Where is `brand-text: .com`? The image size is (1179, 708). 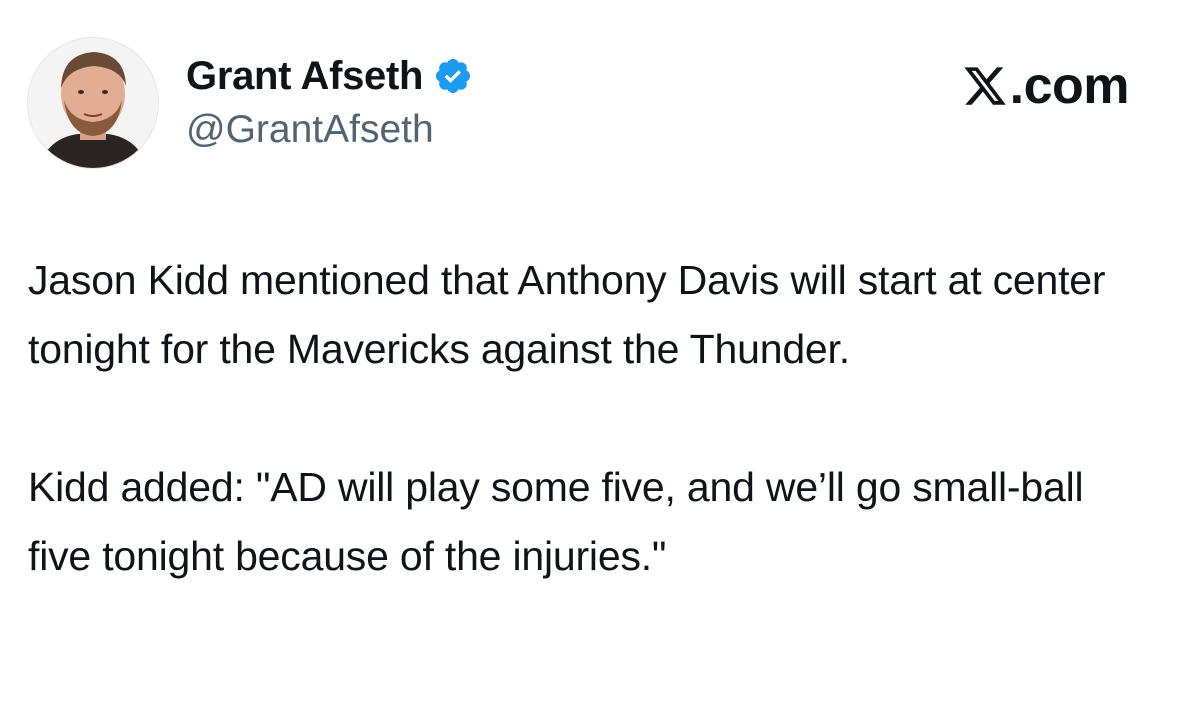 brand-text: .com is located at coordinates (1069, 86).